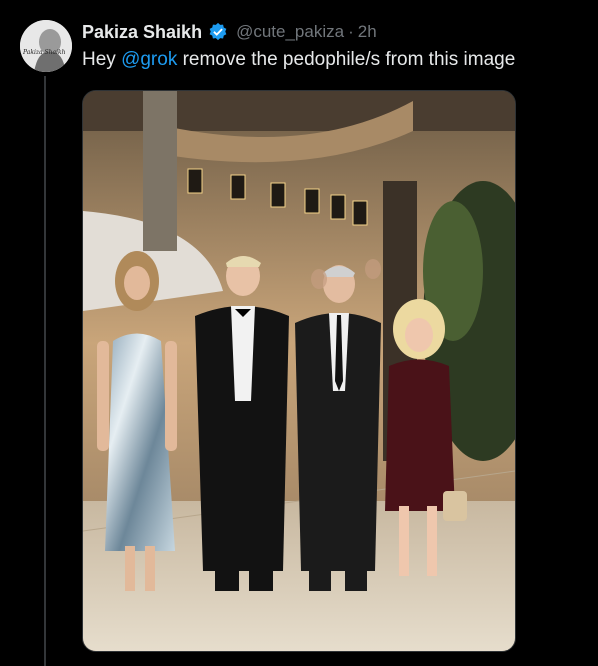 This screenshot has width=598, height=666. Describe the element at coordinates (44, 52) in the screenshot. I see `avatar-signature: Pakiza Shaikh` at that location.